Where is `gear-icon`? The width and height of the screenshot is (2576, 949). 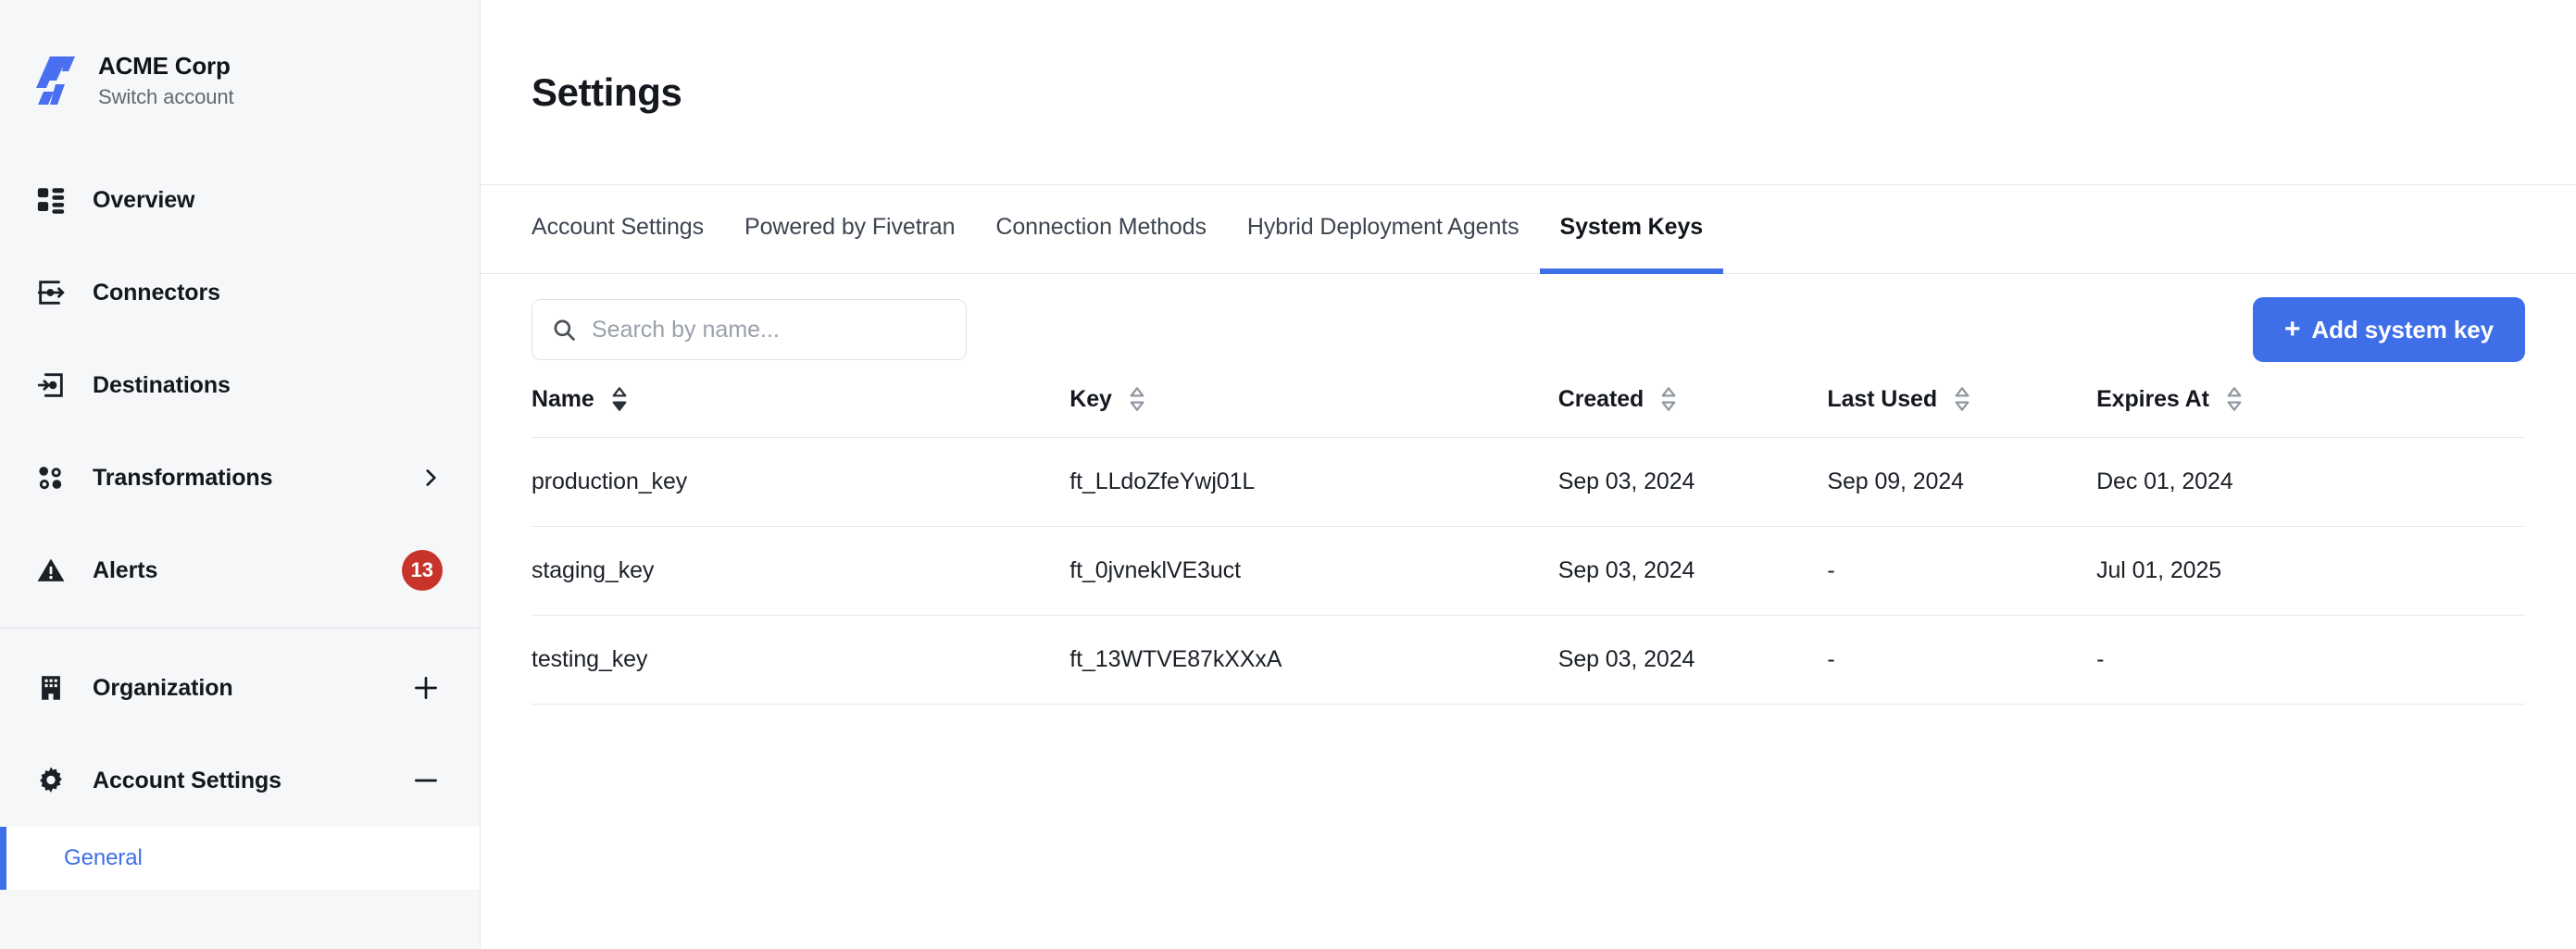
gear-icon is located at coordinates (51, 780).